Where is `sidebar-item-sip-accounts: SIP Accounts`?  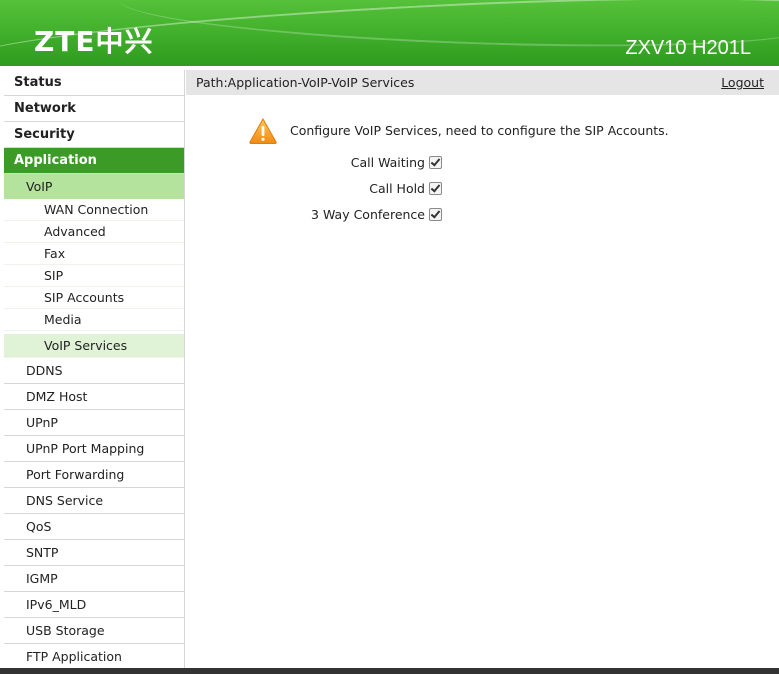
sidebar-item-sip-accounts: SIP Accounts is located at coordinates (94, 298).